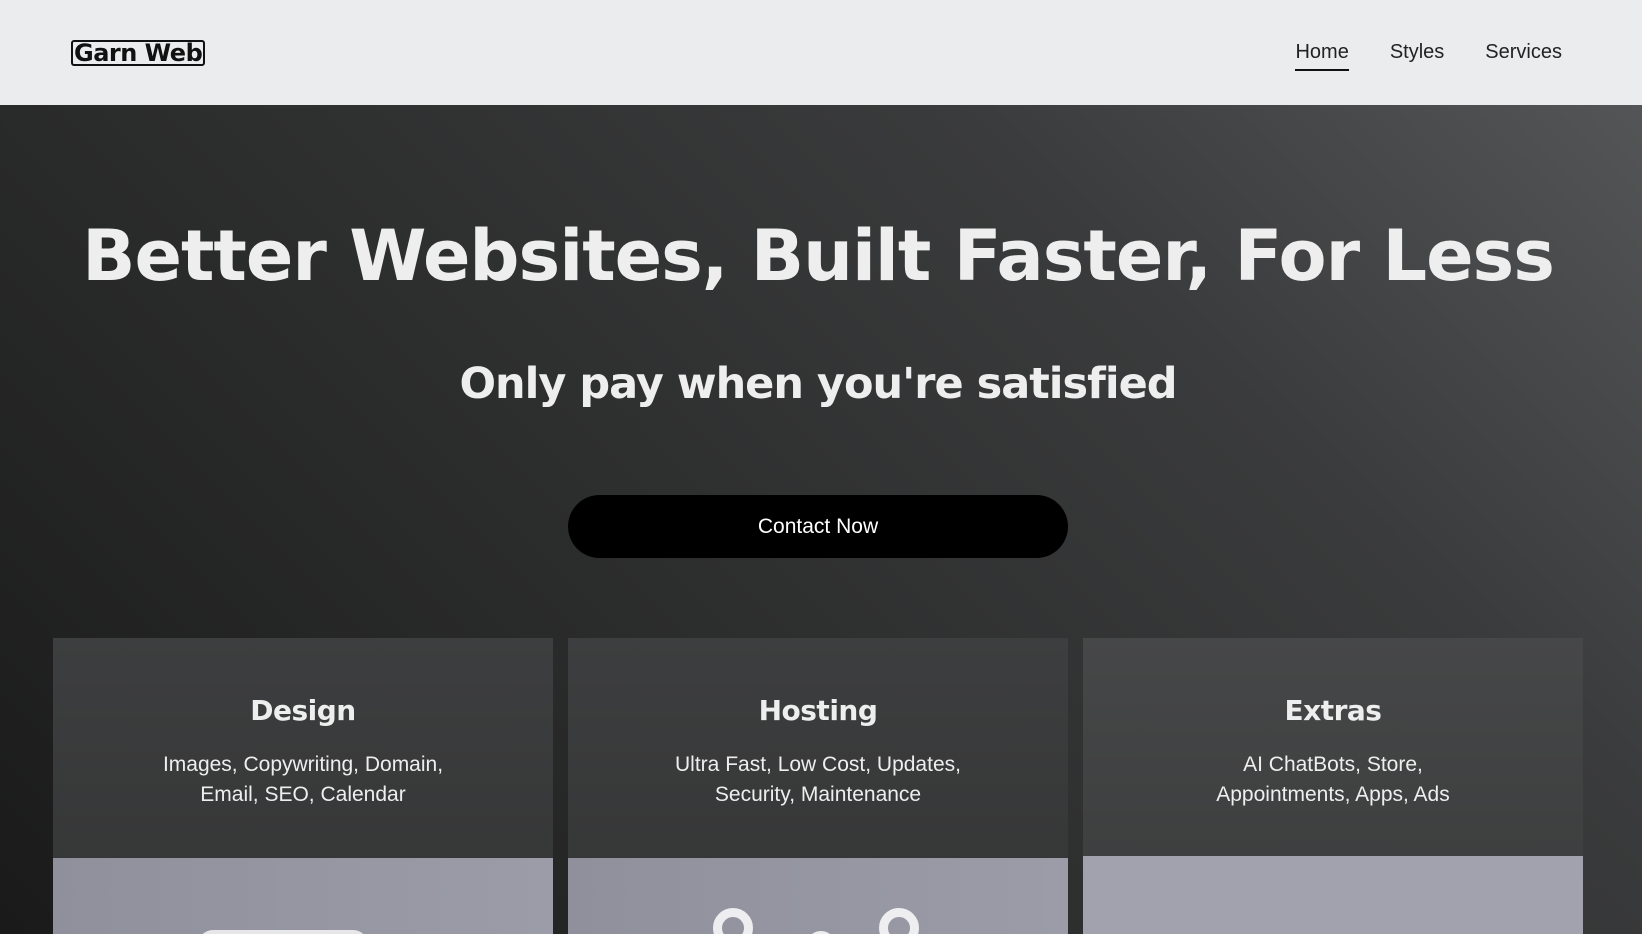  I want to click on contact-now-button: Contact Now, so click(818, 526).